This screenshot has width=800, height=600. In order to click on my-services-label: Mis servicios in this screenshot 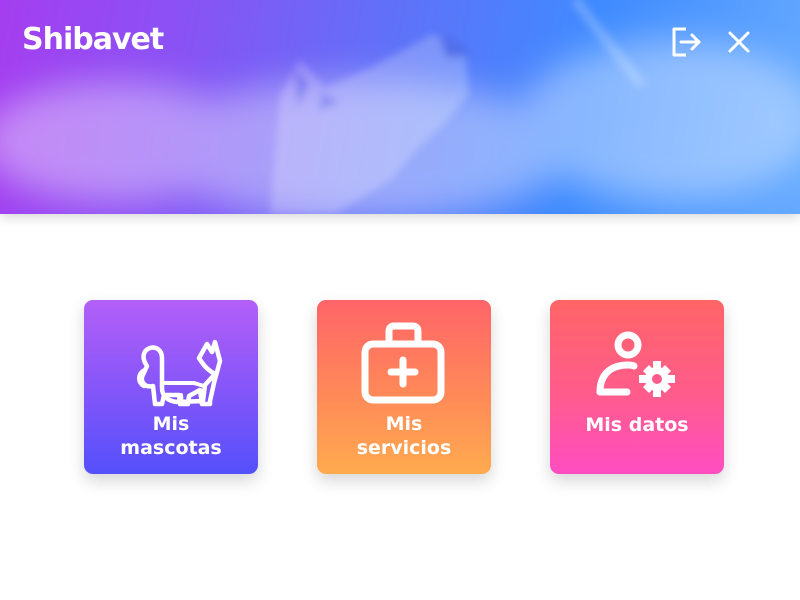, I will do `click(404, 436)`.